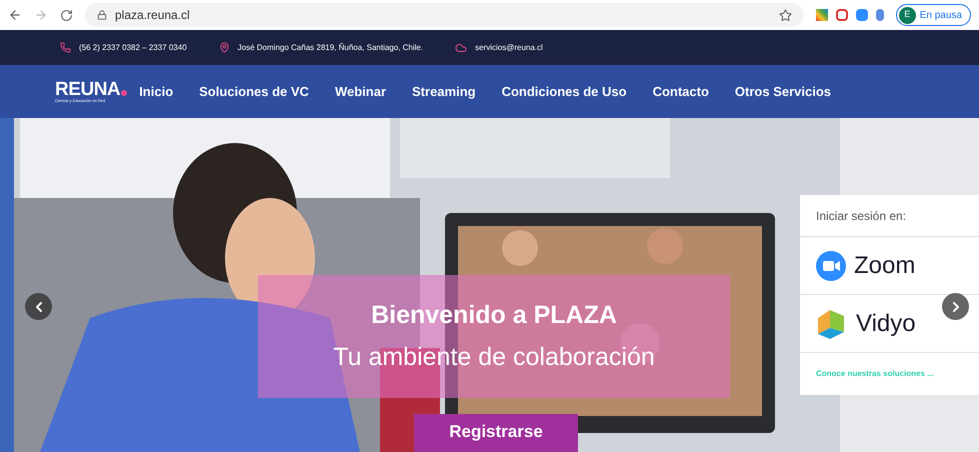 The width and height of the screenshot is (979, 452). What do you see at coordinates (941, 15) in the screenshot?
I see `profile-status: En pausa` at bounding box center [941, 15].